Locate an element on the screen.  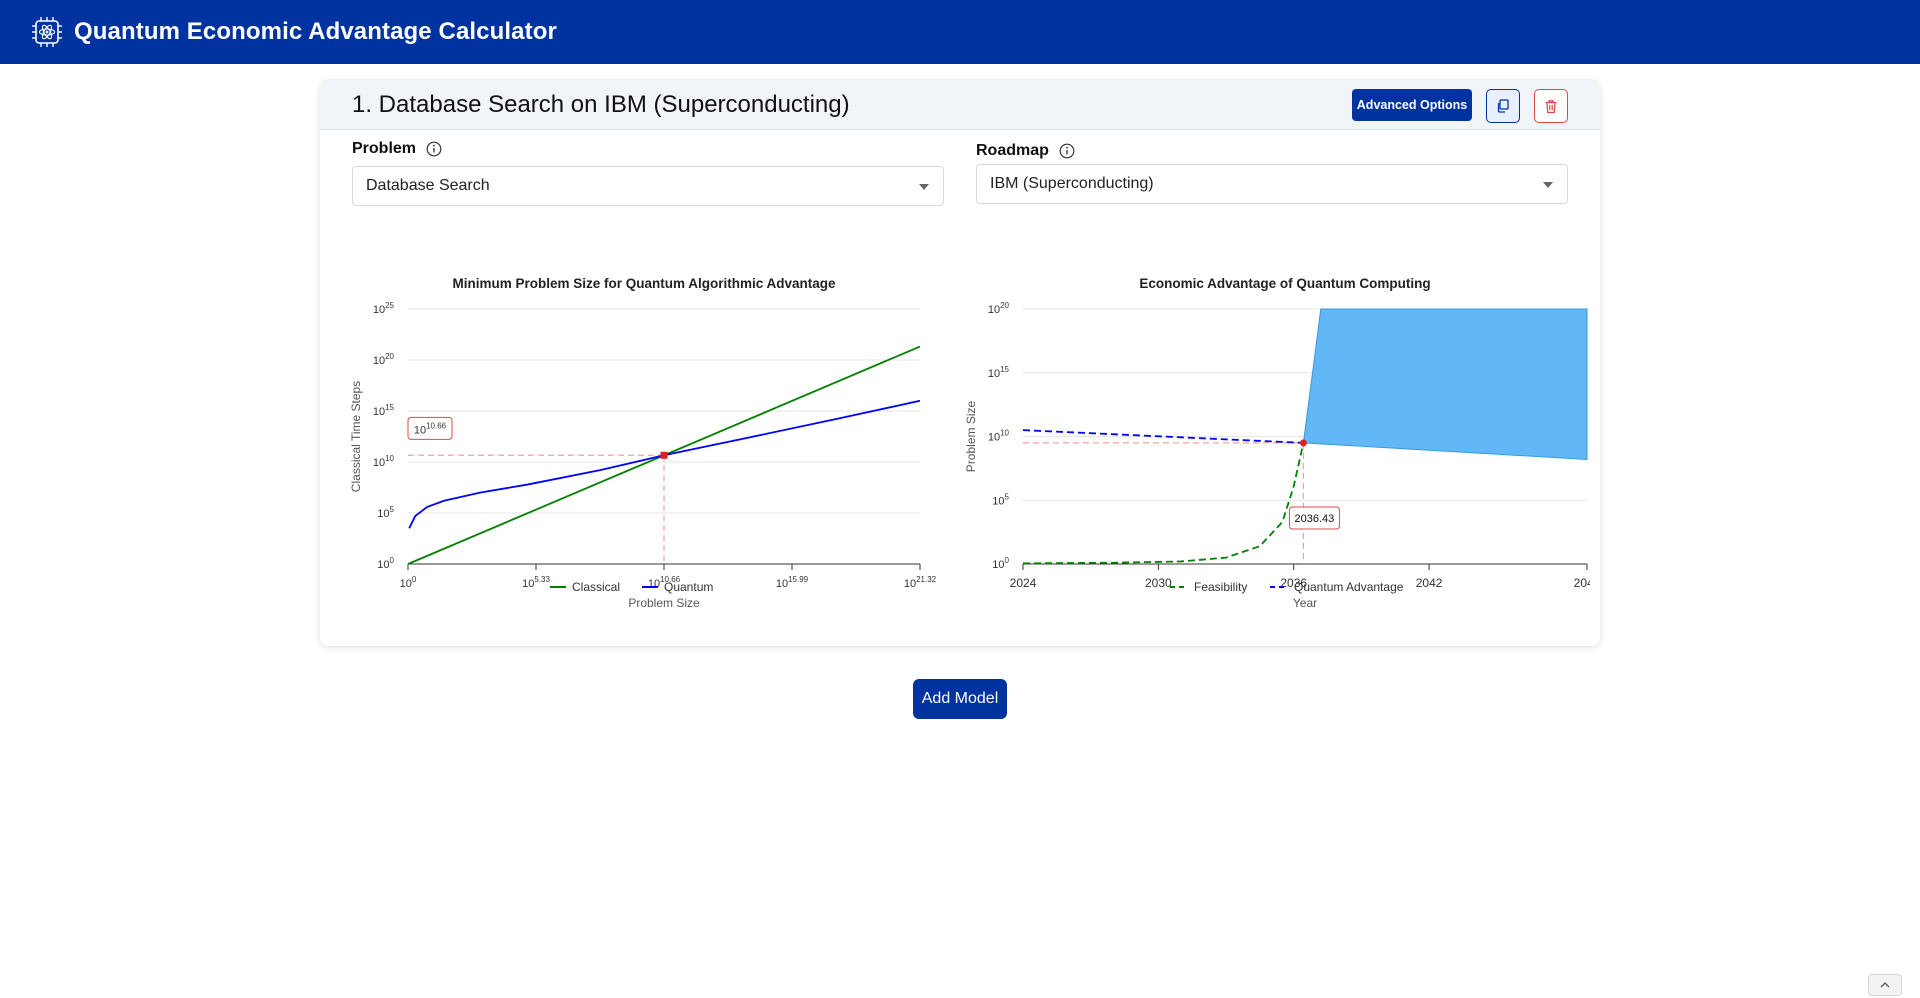
roadmap-select: IBM (Superconducting) is located at coordinates (1272, 184).